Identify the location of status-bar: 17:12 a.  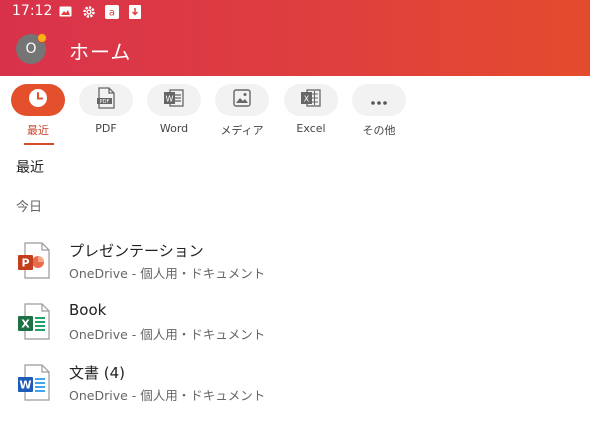
(295, 12).